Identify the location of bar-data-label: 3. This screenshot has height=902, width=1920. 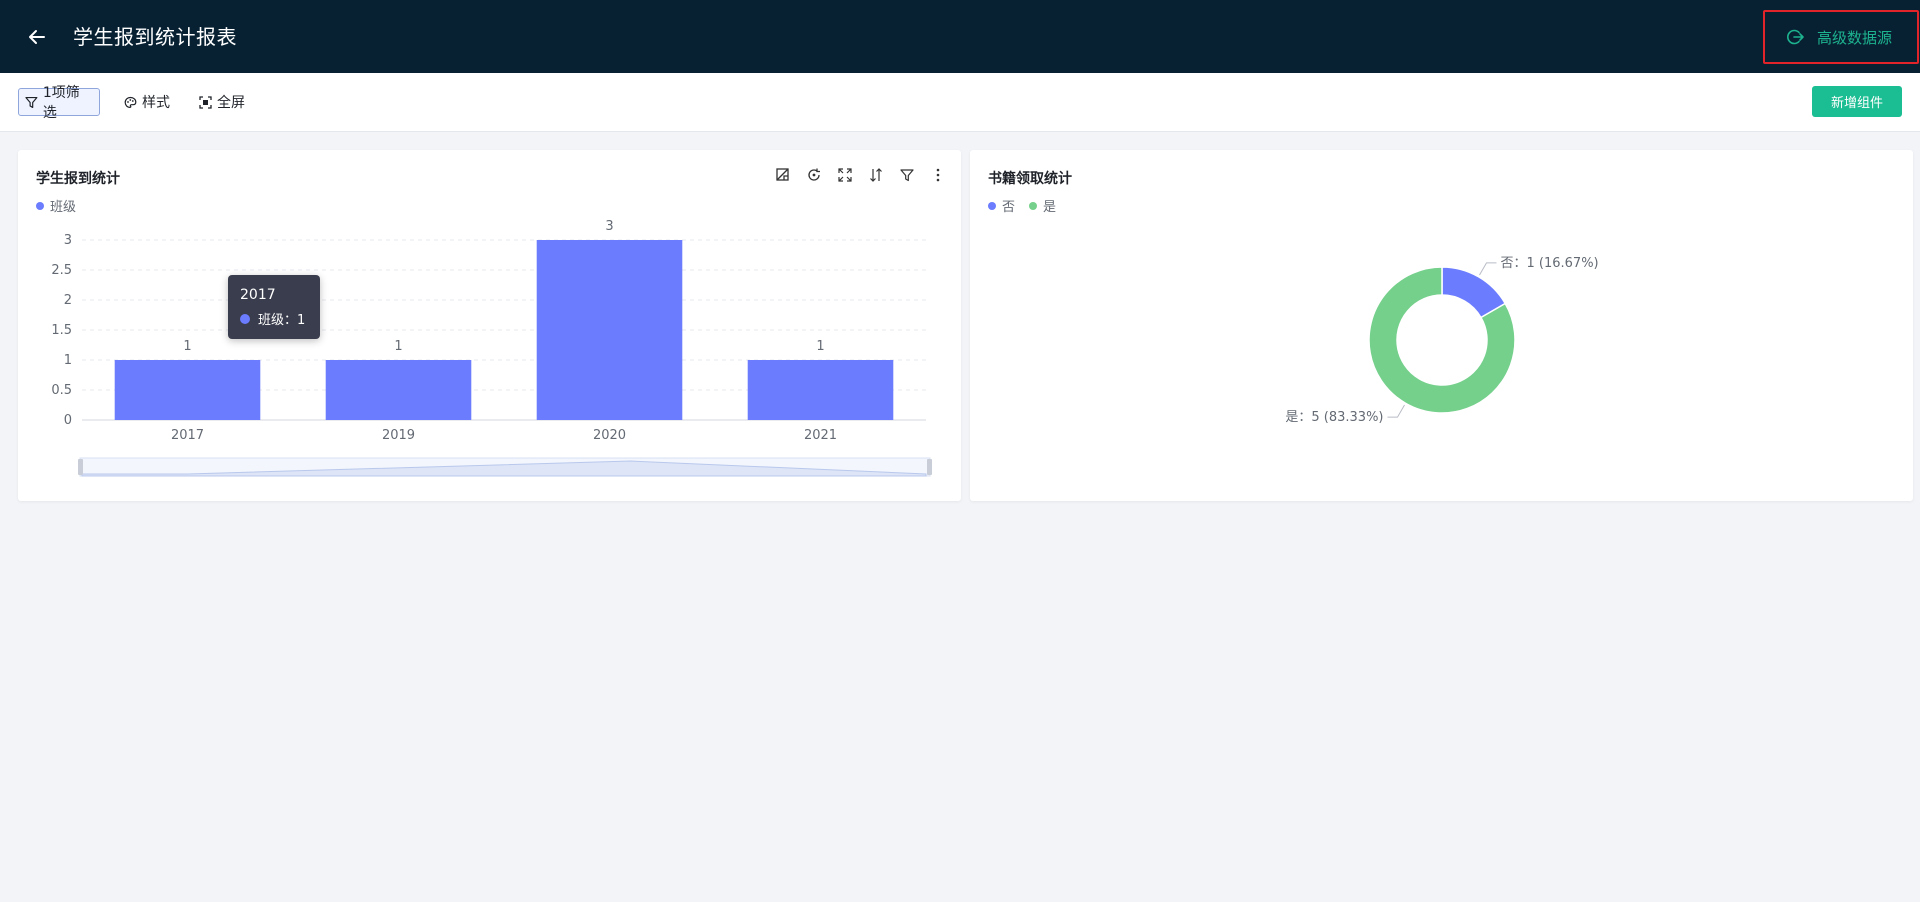
(609, 226).